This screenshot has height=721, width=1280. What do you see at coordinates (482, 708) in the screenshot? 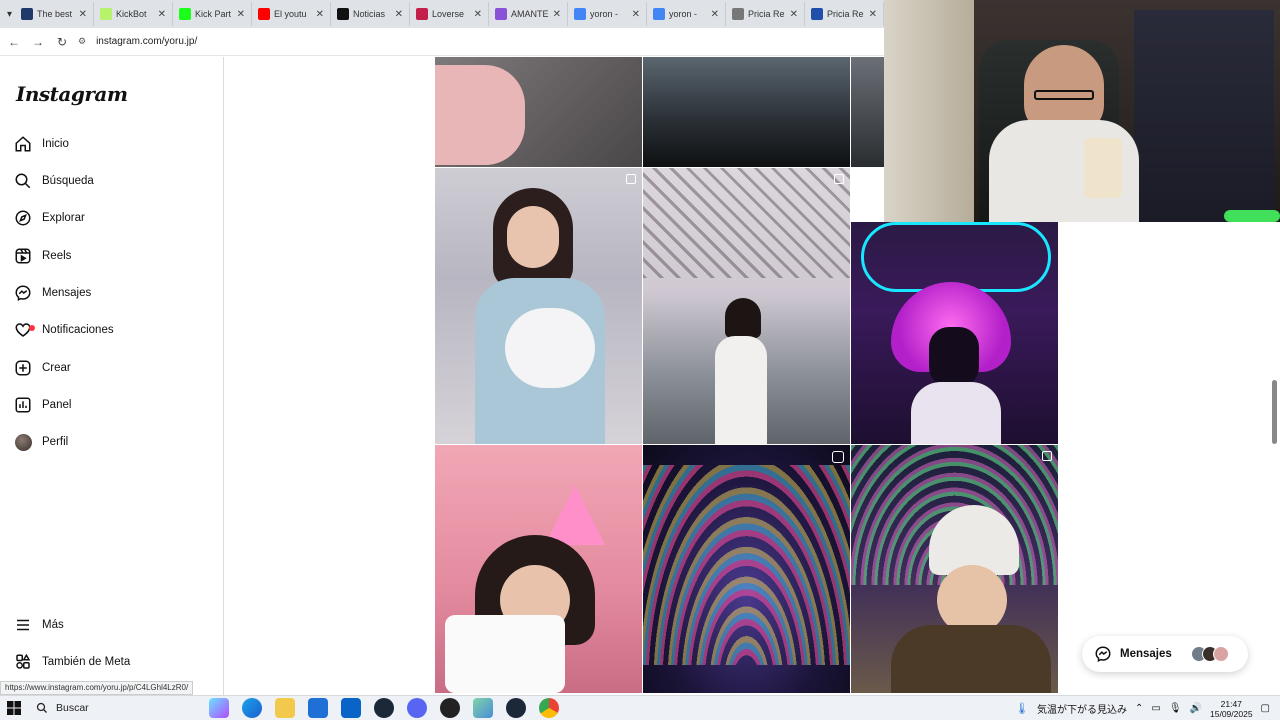
I see `app-icon` at bounding box center [482, 708].